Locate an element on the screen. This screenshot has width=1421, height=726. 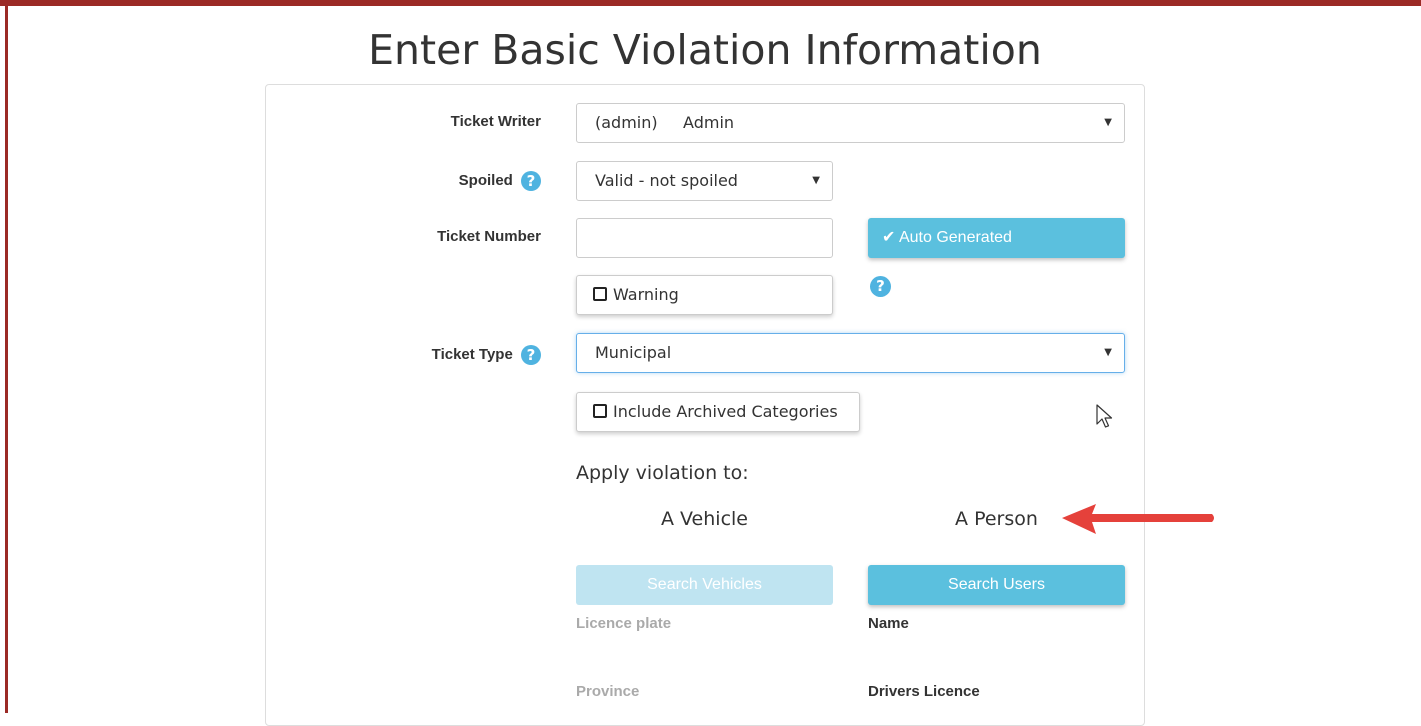
auto-generated-button: ✔ Auto Generated is located at coordinates (996, 238).